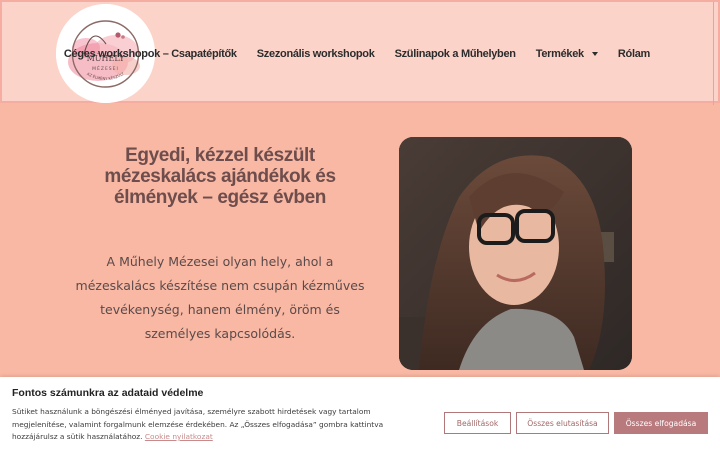 Image resolution: width=720 pixels, height=450 pixels. Describe the element at coordinates (150, 54) in the screenshot. I see `nav-item-ceges-workshopok: Céges workshopok – Csapatépítők` at that location.